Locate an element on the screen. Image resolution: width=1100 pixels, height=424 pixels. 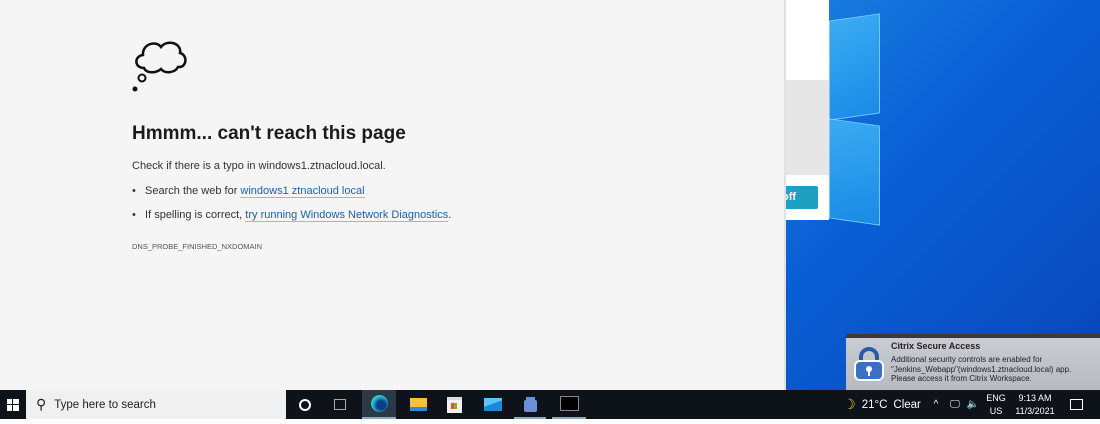
cortana-circle-icon is located at coordinates (305, 404).